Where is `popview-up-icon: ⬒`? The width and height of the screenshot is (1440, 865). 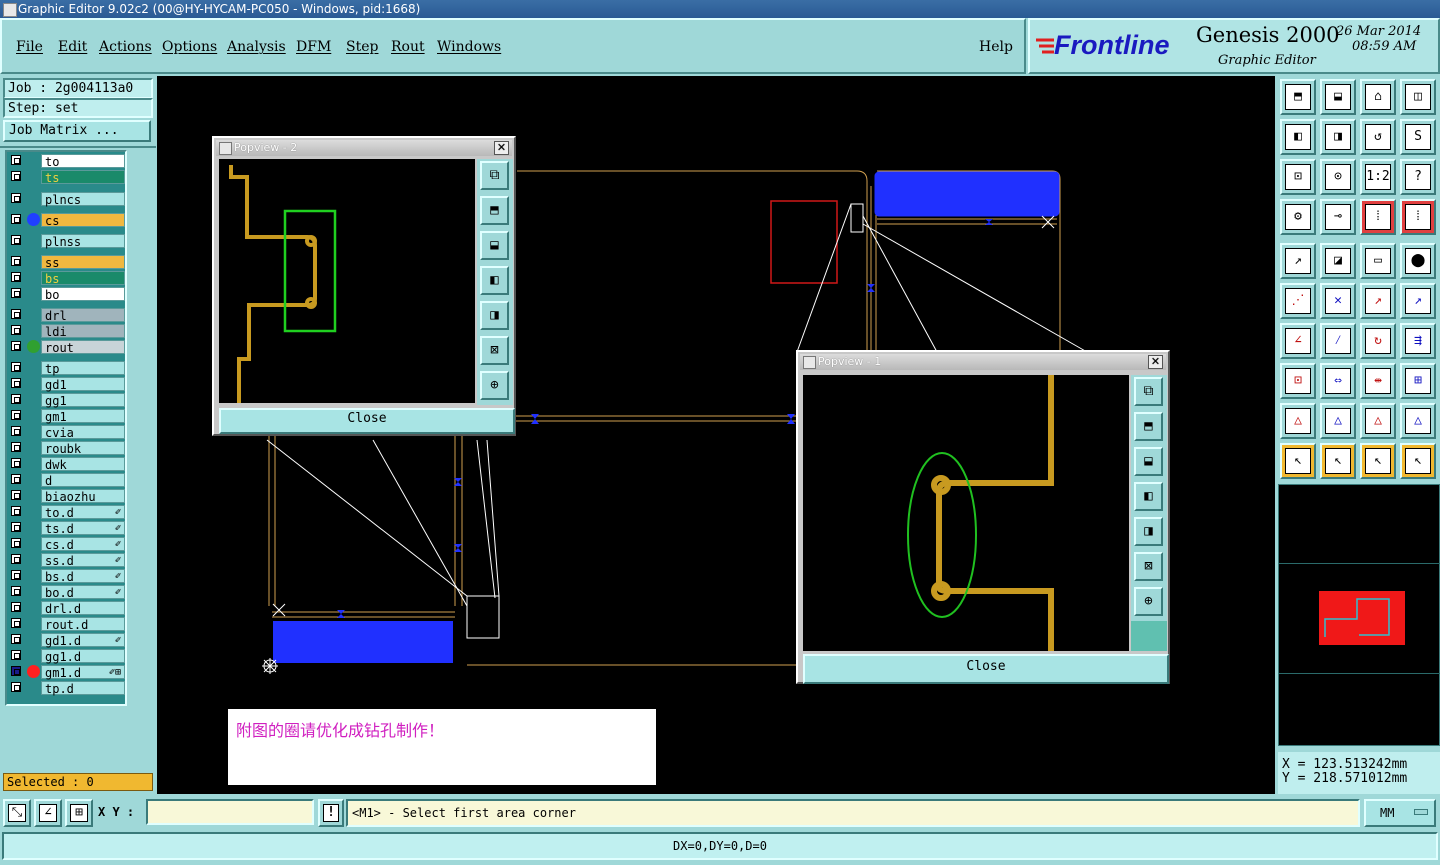
popview-up-icon: ⬒ is located at coordinates (1148, 426).